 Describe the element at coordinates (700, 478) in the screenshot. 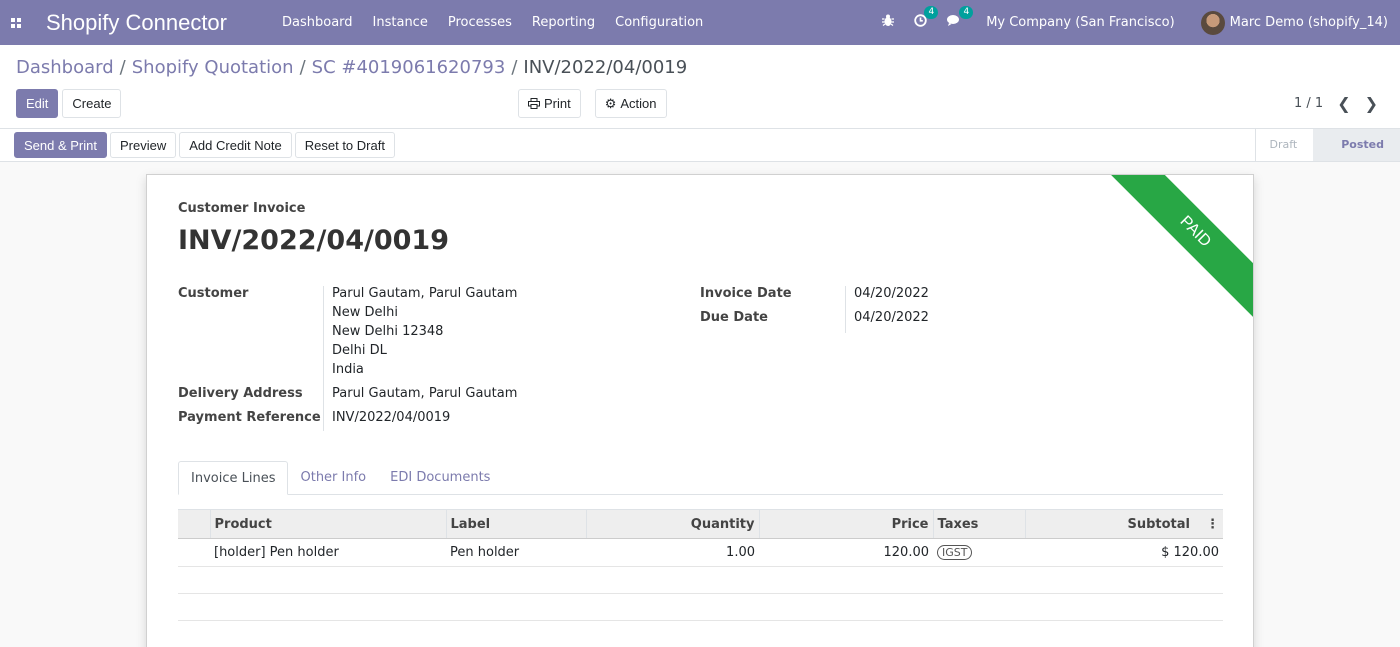

I see `notebook-tabs: Invoice Lines Other Info EDI Documents` at that location.